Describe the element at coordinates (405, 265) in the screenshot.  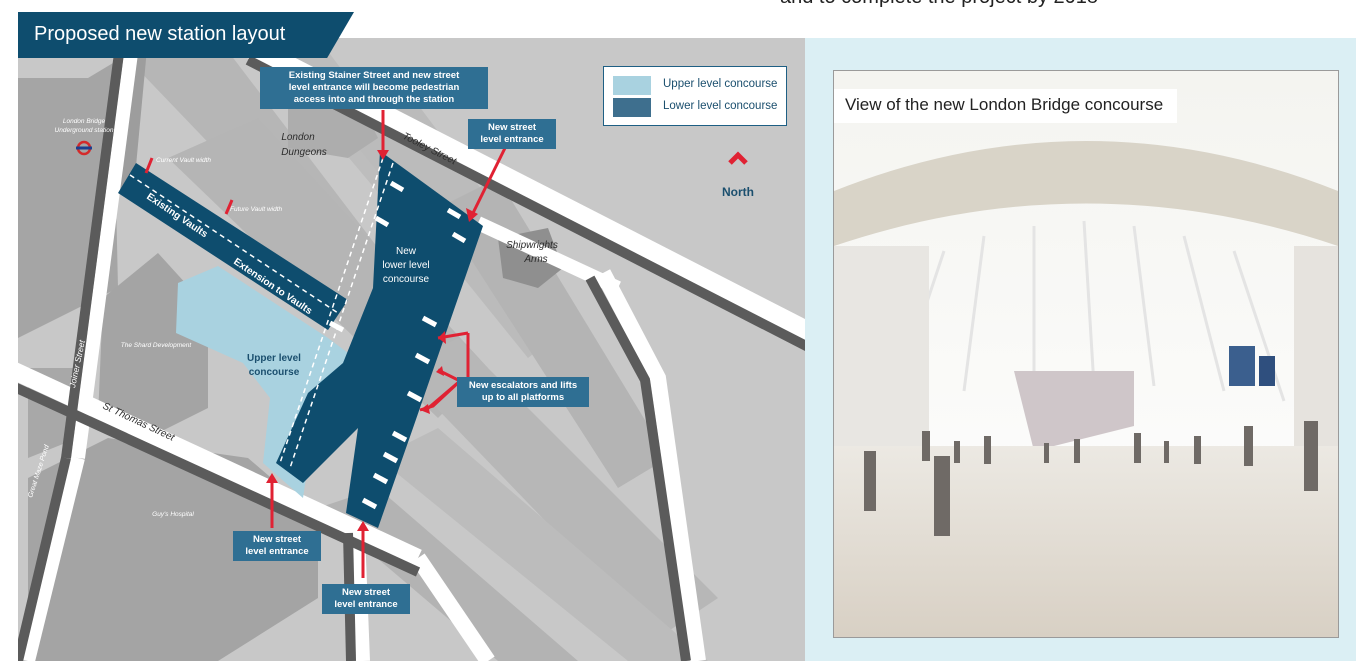
I see `lower-concourse-label-2: lower level` at that location.